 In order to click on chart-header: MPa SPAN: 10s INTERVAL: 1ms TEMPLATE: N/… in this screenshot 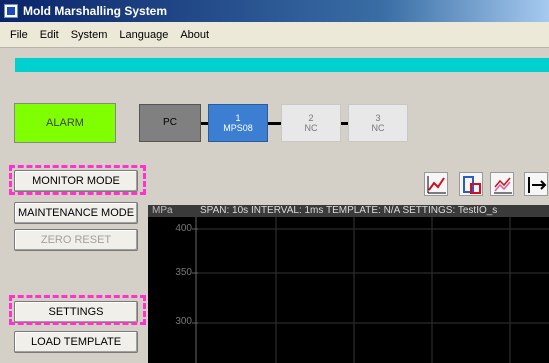, I will do `click(348, 211)`.